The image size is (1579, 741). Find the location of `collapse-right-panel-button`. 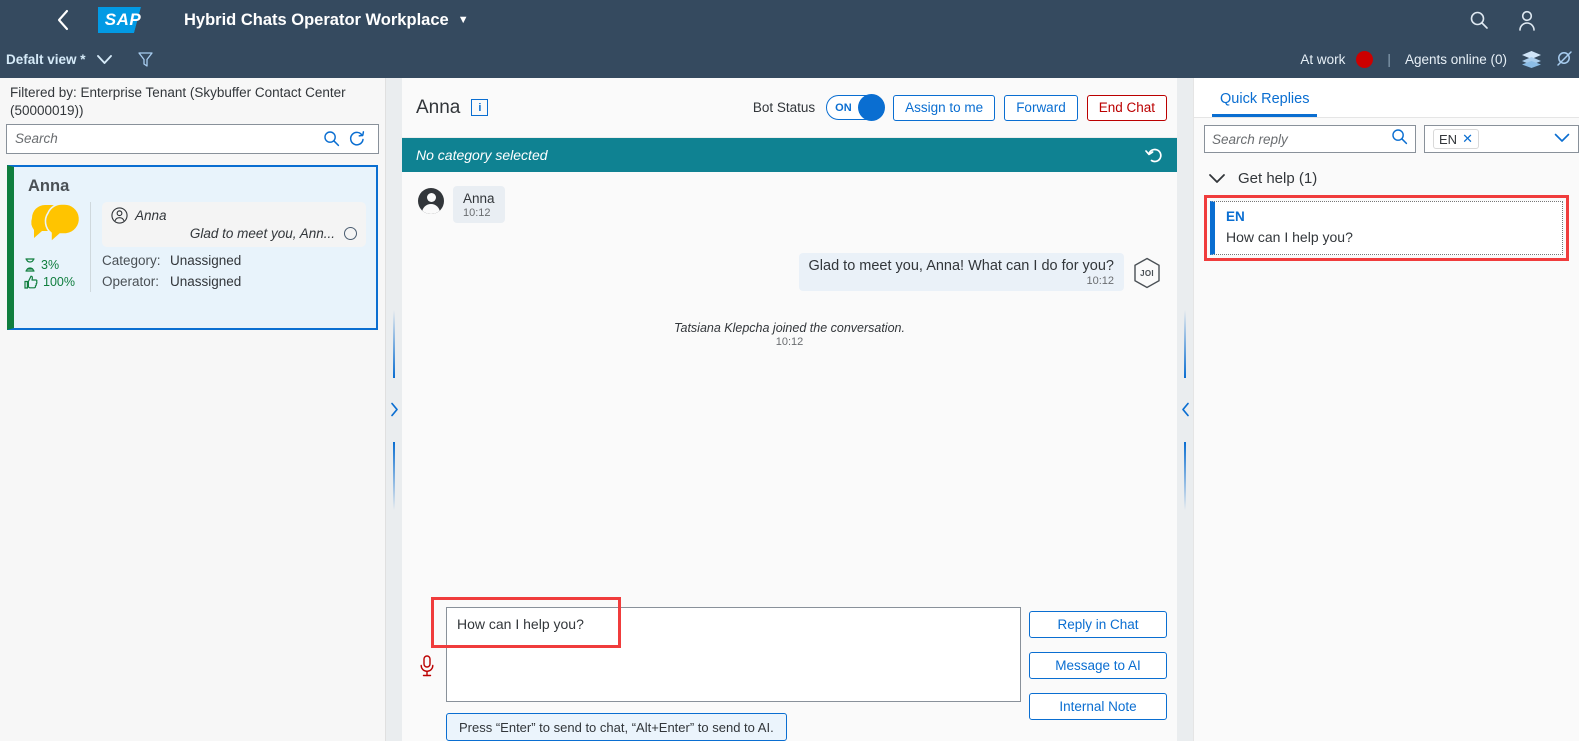

collapse-right-panel-button is located at coordinates (1185, 410).